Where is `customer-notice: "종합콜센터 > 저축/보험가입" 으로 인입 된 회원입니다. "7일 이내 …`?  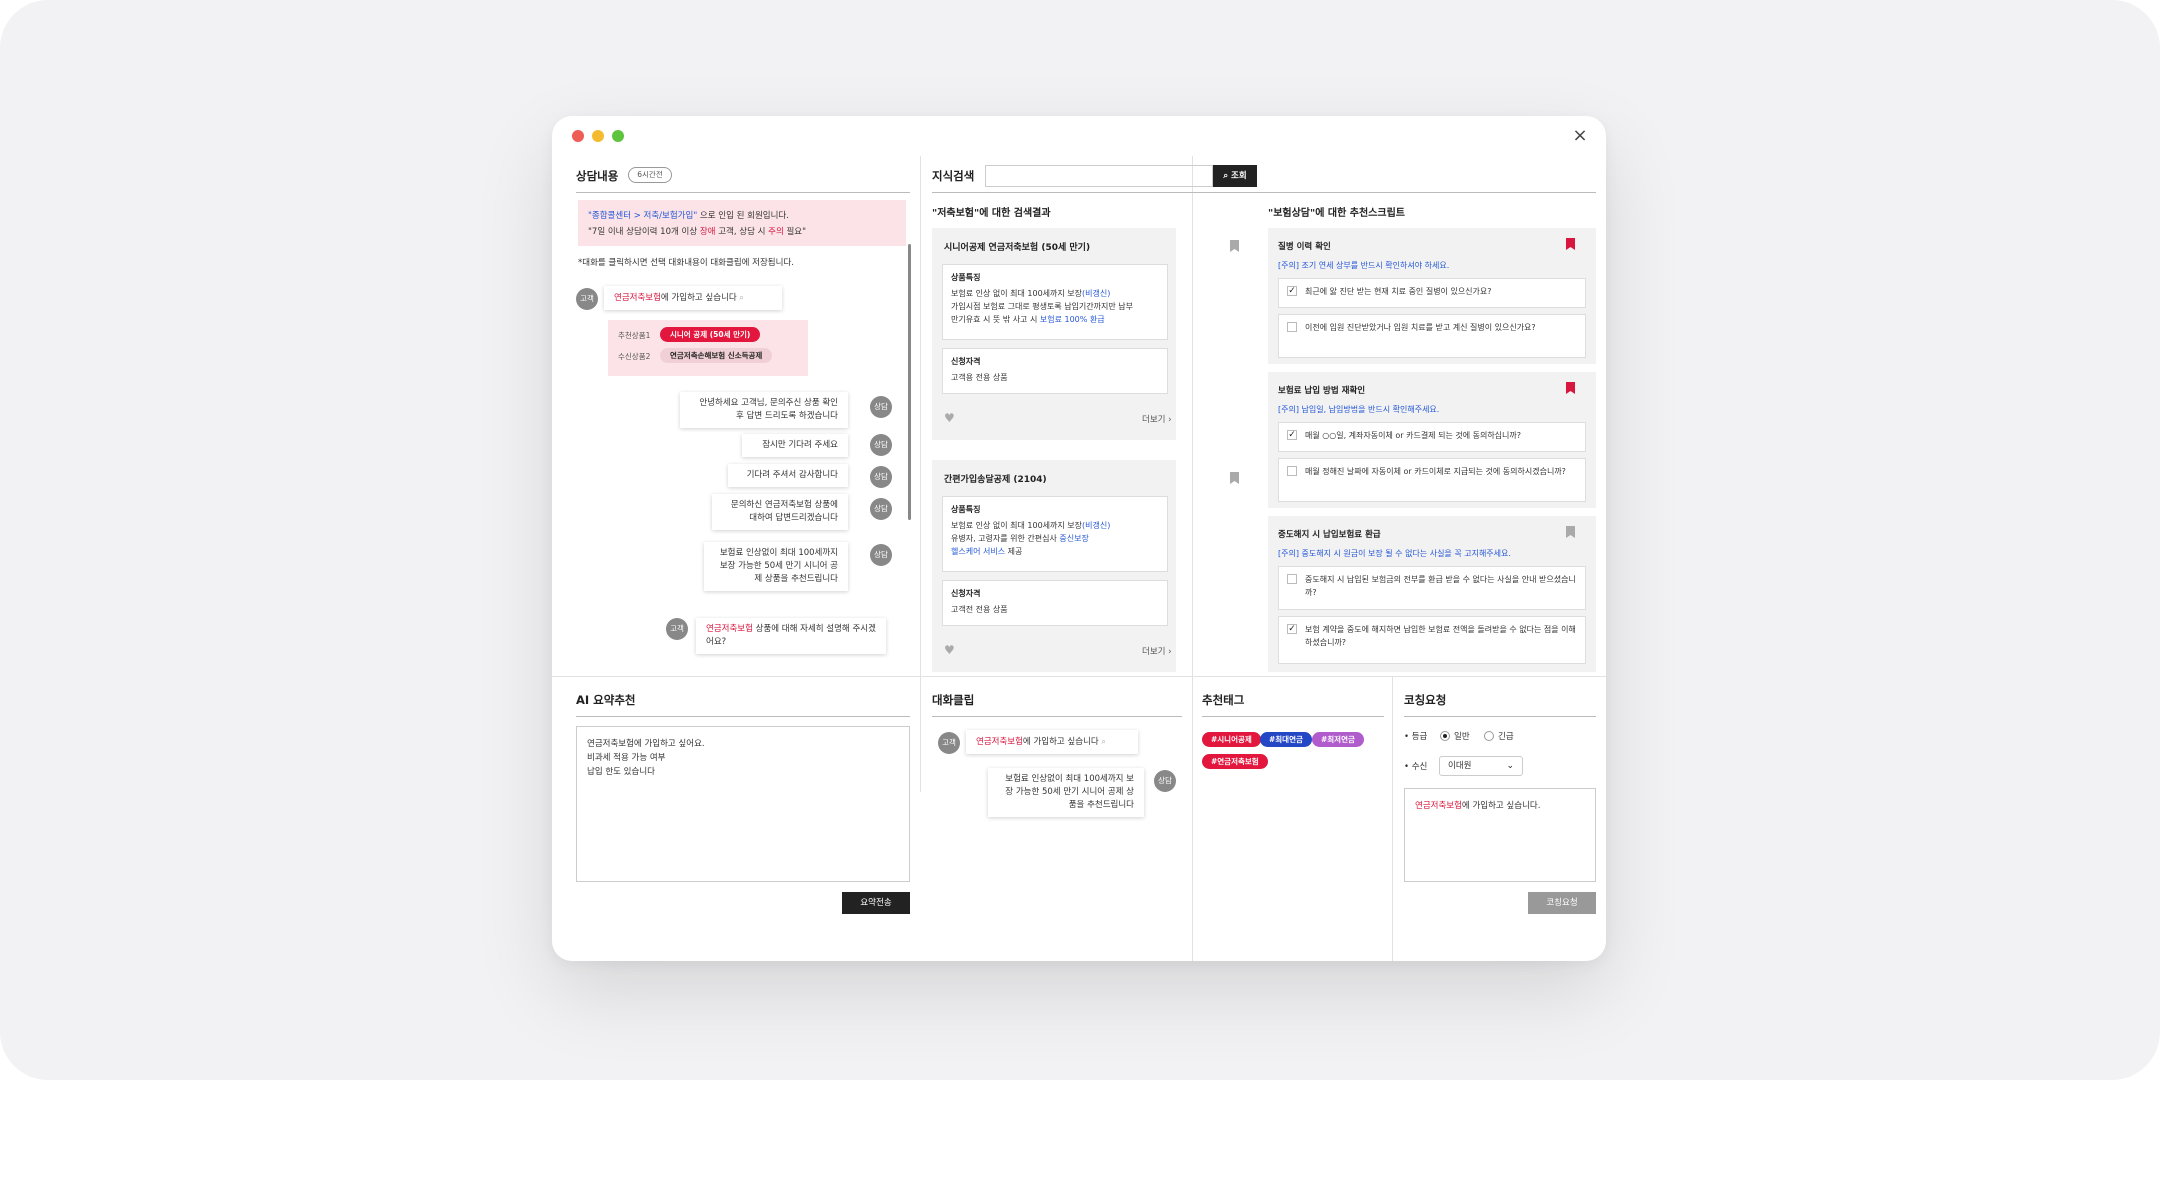
customer-notice: "종합콜센터 > 저축/보험가입" 으로 인입 된 회원입니다. "7일 이내 … is located at coordinates (742, 223).